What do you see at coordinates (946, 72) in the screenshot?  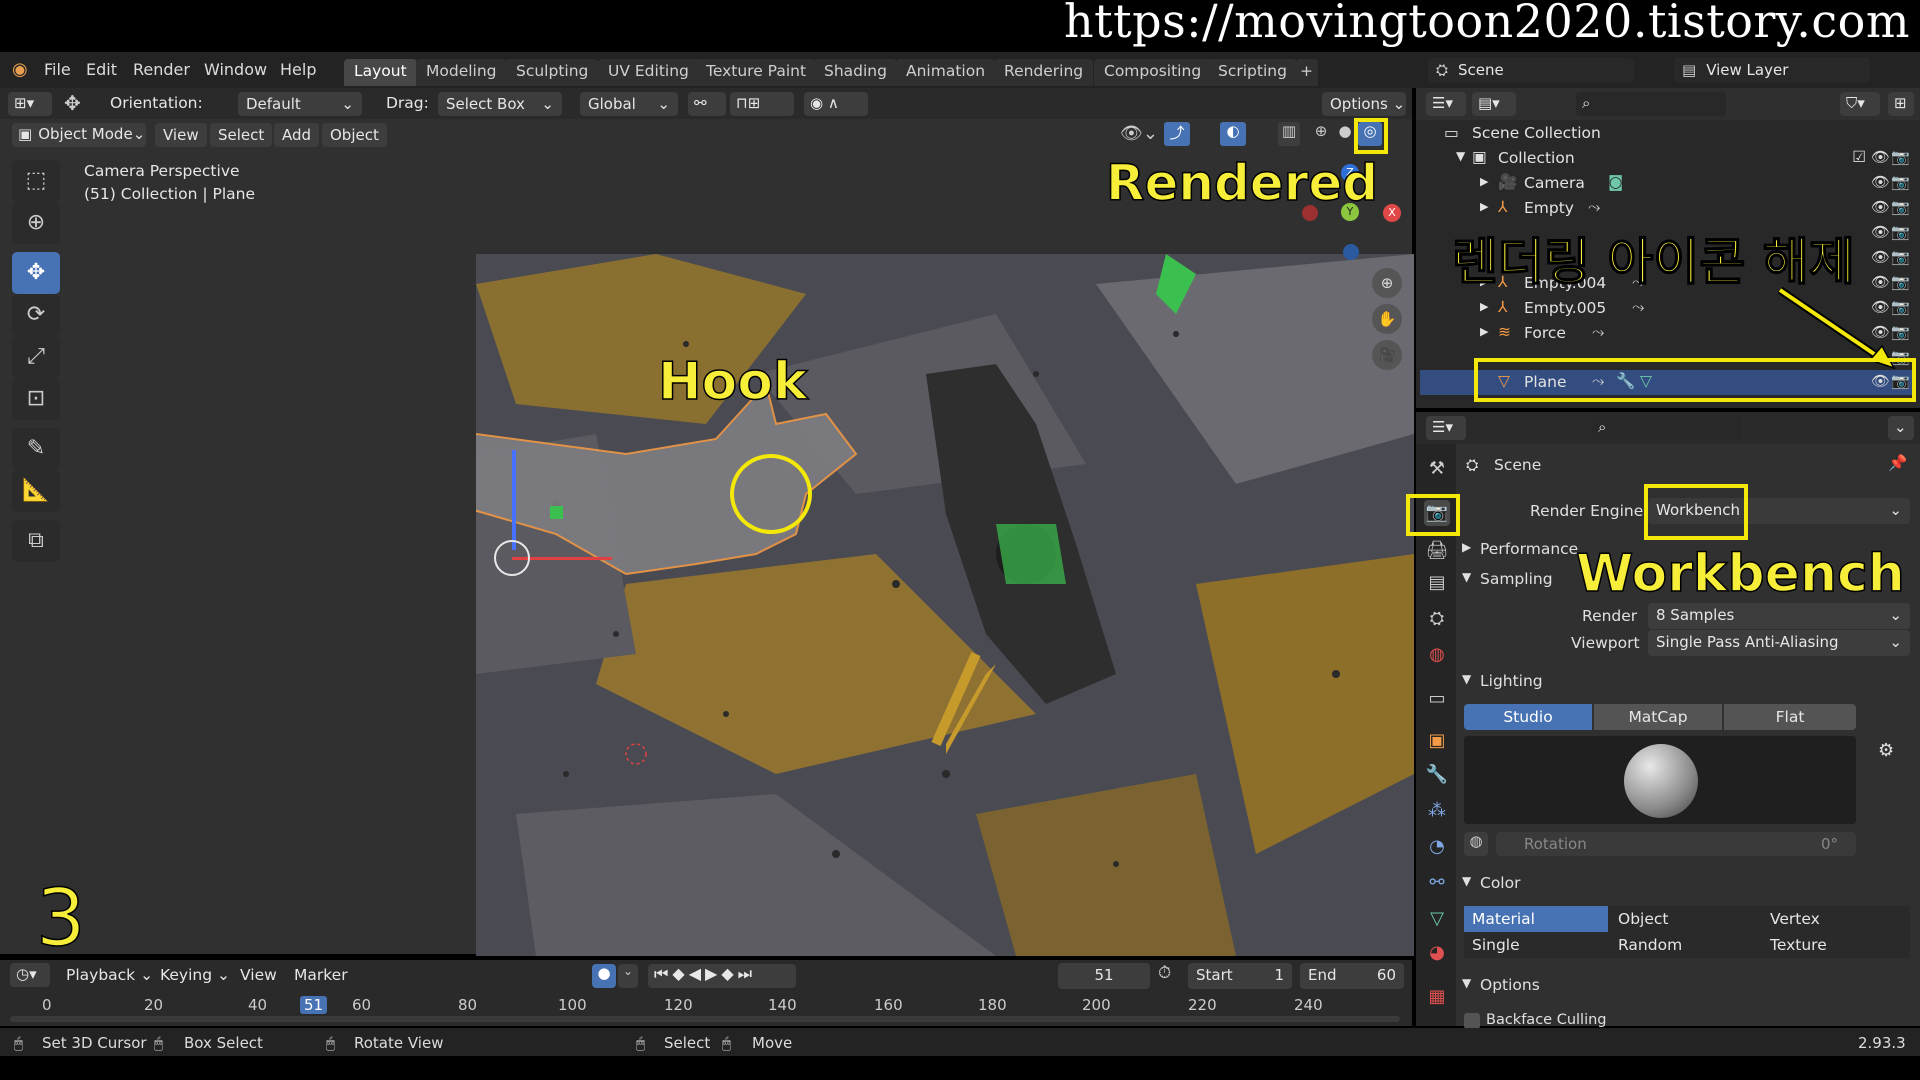 I see `tab-animation: Animation` at bounding box center [946, 72].